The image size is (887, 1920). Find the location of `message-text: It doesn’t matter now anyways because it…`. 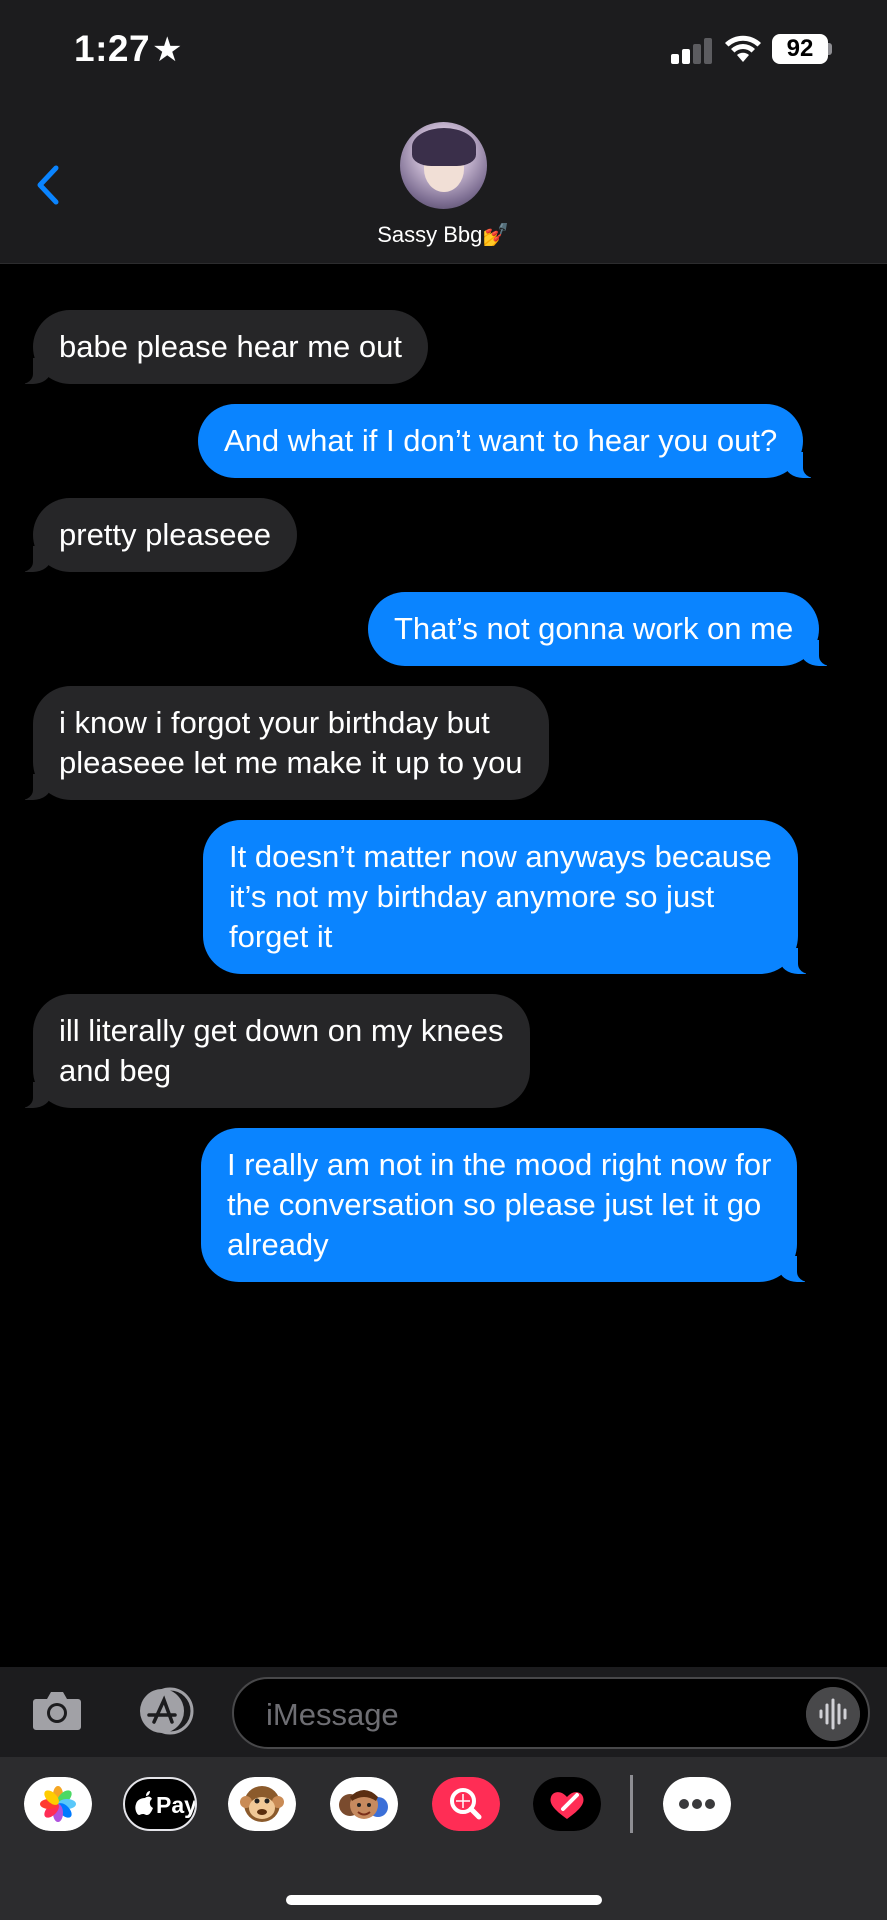

message-text: It doesn’t matter now anyways because it… is located at coordinates (500, 896).